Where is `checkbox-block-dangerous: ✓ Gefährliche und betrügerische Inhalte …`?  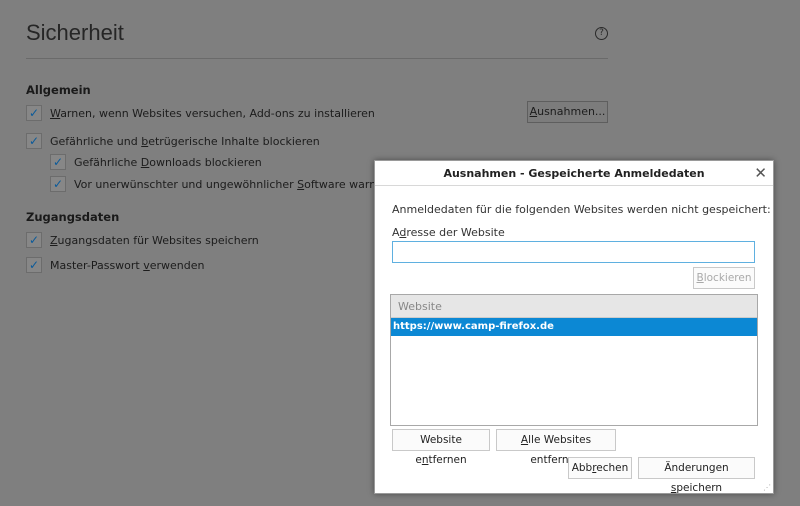 checkbox-block-dangerous: ✓ Gefährliche und betrügerische Inhalte … is located at coordinates (173, 141).